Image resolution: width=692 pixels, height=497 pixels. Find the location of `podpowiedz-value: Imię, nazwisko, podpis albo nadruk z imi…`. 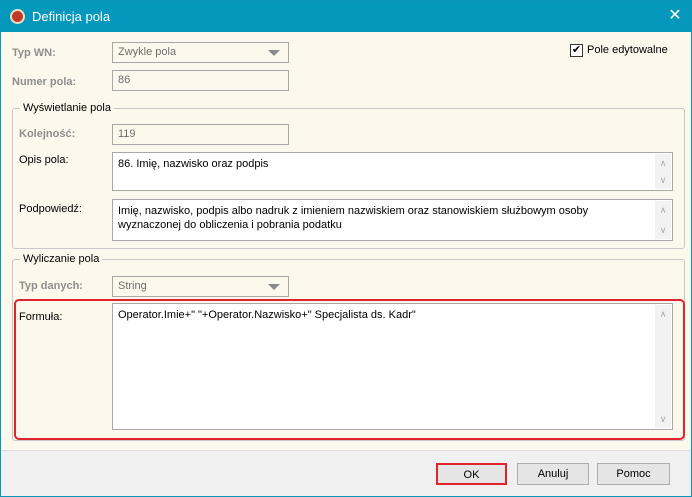

podpowiedz-value: Imię, nazwisko, podpis albo nadruk z imi… is located at coordinates (353, 218).